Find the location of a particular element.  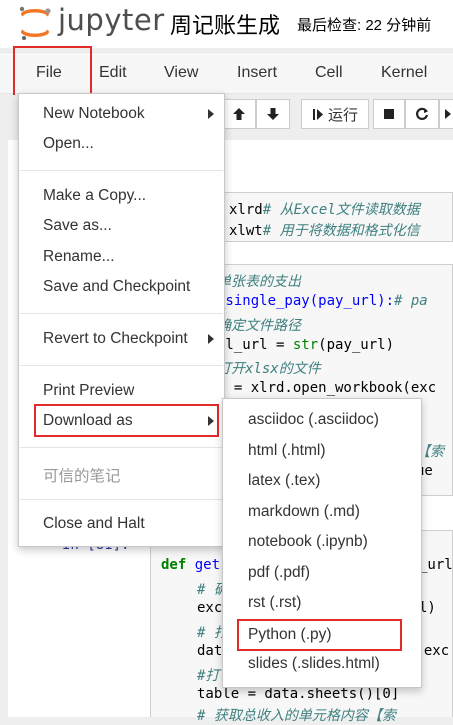

menu-view: View is located at coordinates (181, 73).